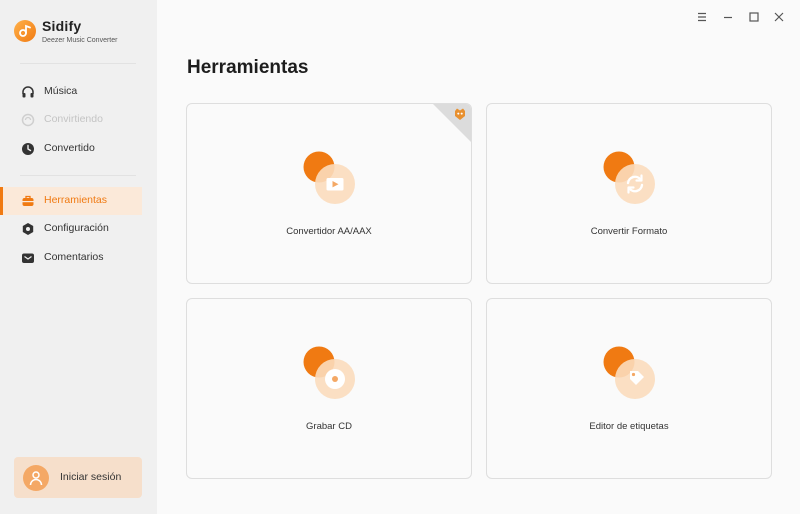 The image size is (800, 514). I want to click on app-name: Sidify, so click(62, 26).